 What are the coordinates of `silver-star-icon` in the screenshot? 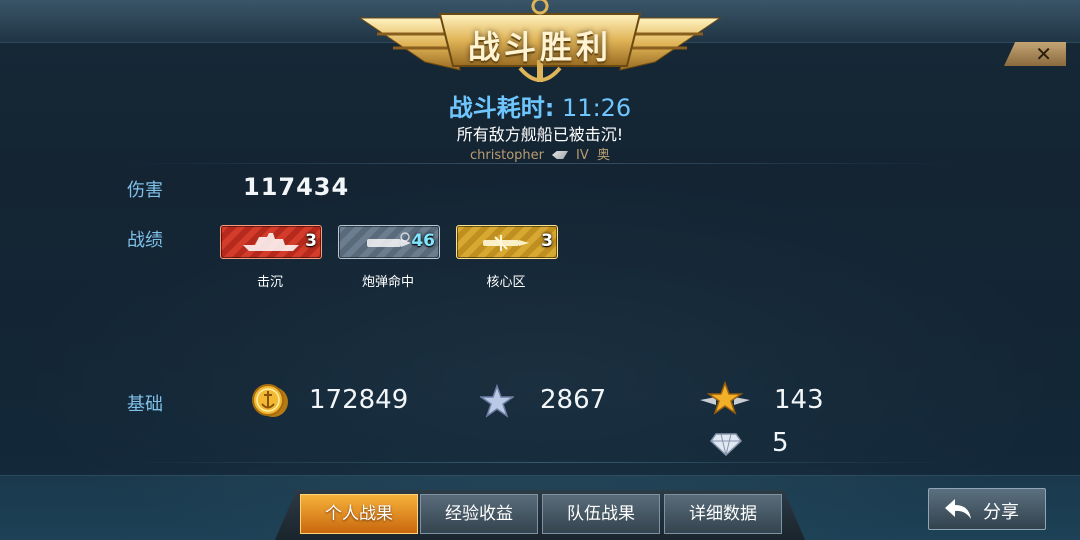 It's located at (497, 401).